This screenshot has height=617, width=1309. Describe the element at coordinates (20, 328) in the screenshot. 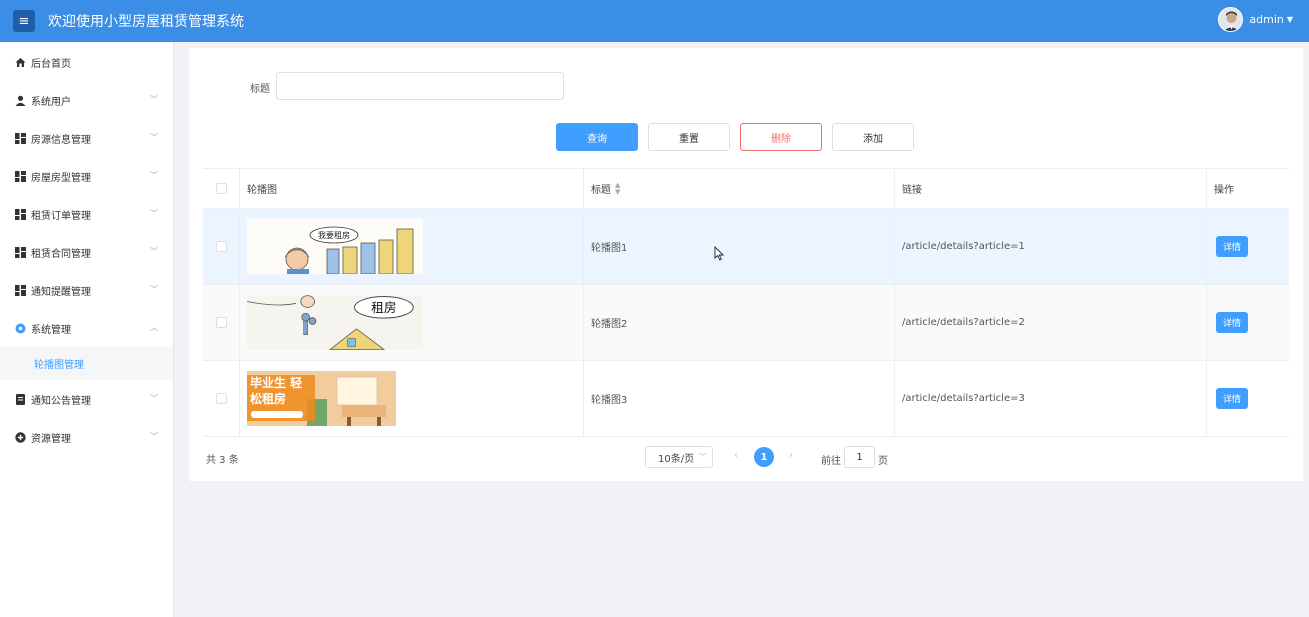

I see `gear-icon` at that location.